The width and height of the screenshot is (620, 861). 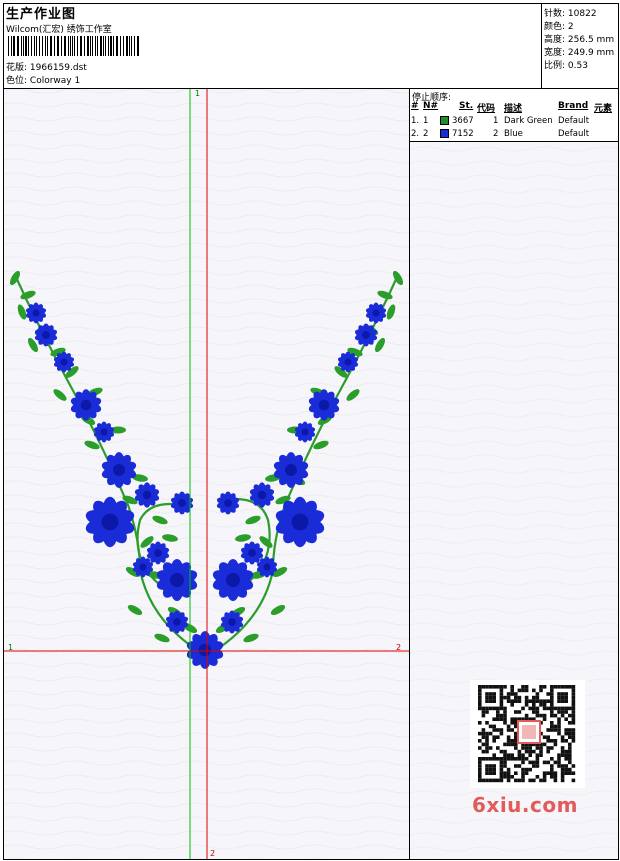 I want to click on pattern-label: 花版:, so click(x=17, y=68).